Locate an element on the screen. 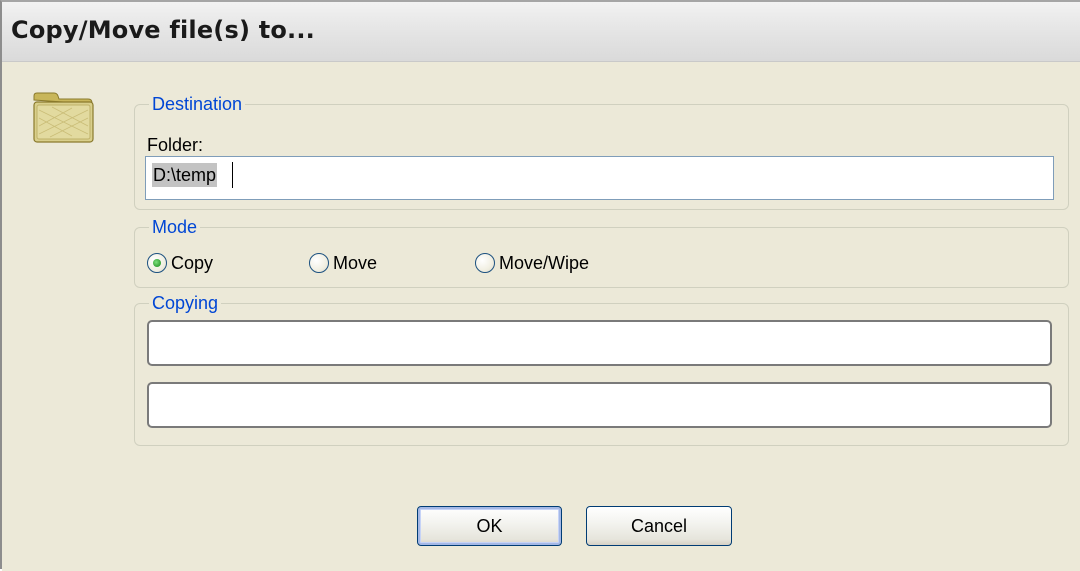  radio-move-wipe: Move/Wipe is located at coordinates (532, 263).